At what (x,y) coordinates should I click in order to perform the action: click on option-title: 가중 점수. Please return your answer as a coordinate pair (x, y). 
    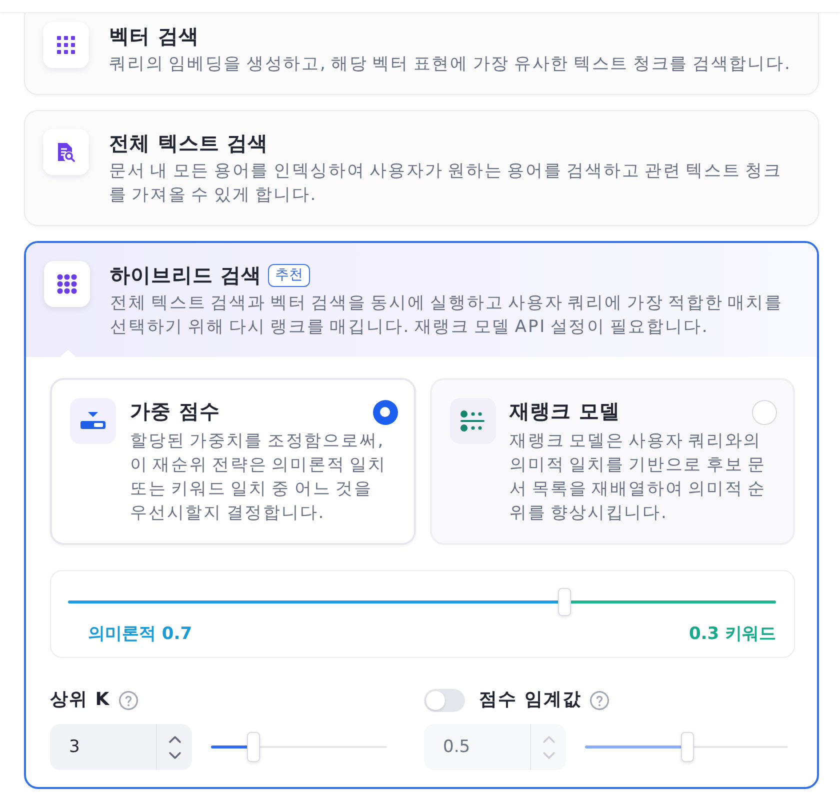
    Looking at the image, I should click on (175, 411).